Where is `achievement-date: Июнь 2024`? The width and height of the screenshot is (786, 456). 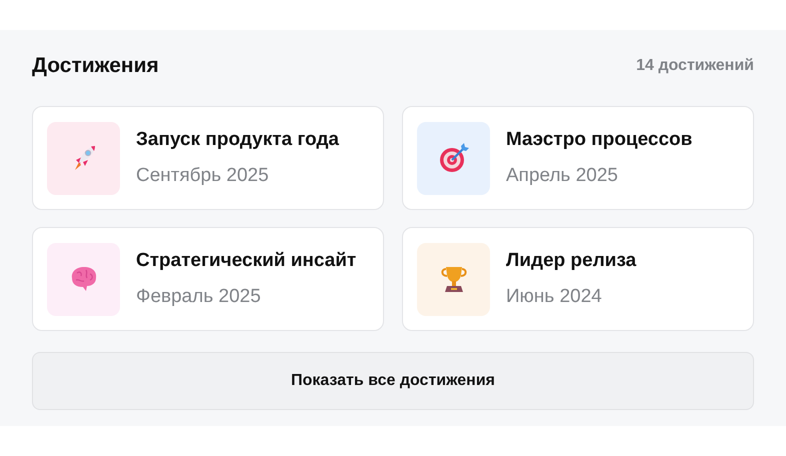
achievement-date: Июнь 2024 is located at coordinates (554, 297).